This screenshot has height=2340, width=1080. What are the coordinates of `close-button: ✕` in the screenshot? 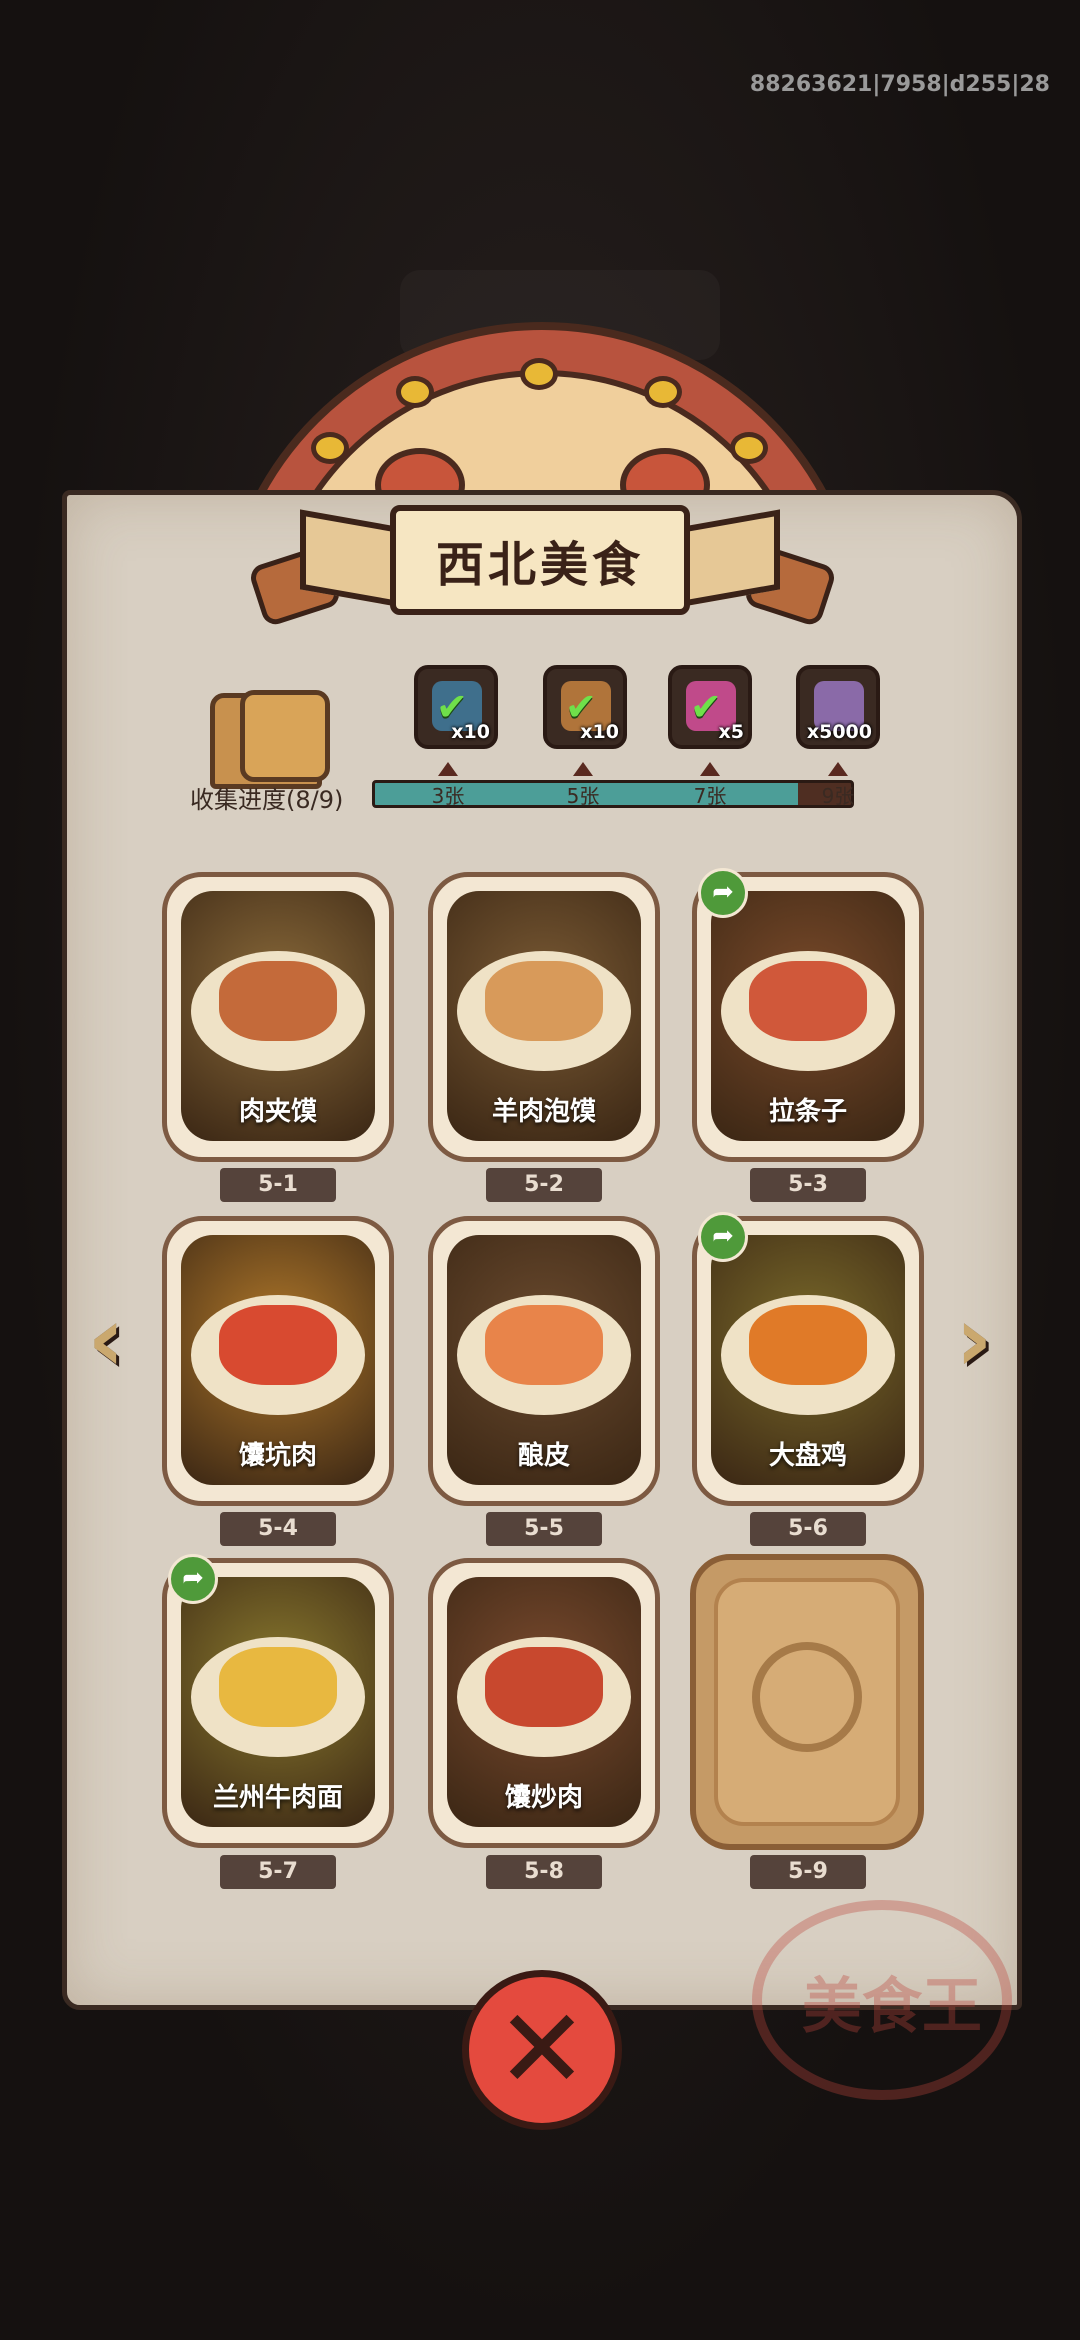 It's located at (542, 2050).